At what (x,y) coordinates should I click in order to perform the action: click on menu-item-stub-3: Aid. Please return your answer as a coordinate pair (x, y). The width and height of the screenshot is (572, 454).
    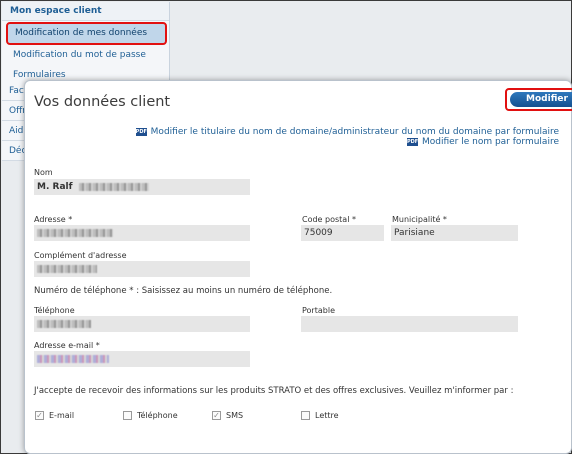
    Looking at the image, I should click on (13, 131).